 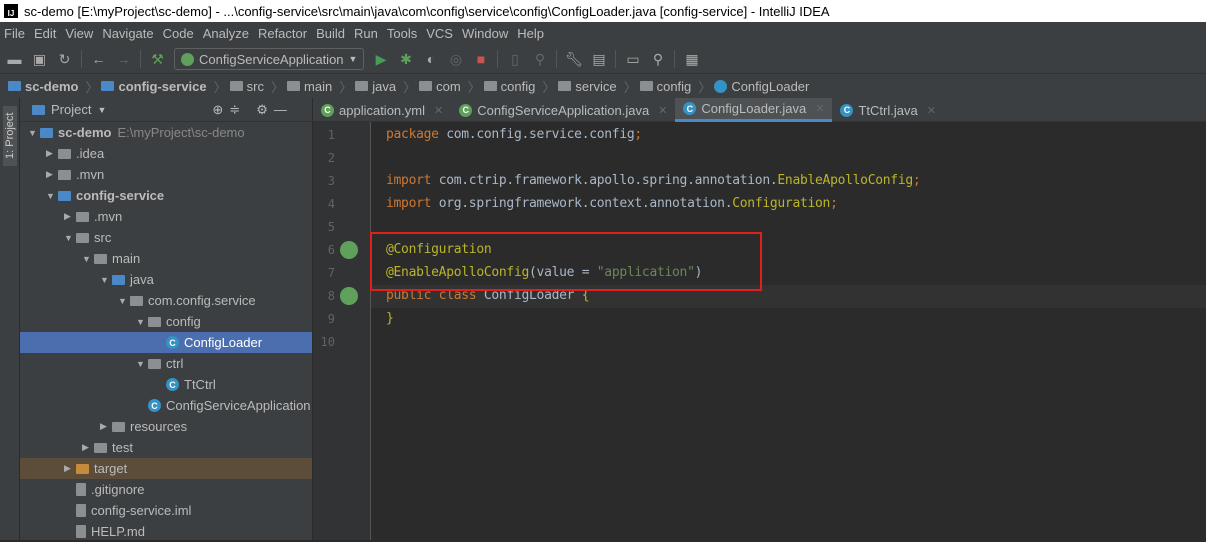 What do you see at coordinates (154, 86) in the screenshot?
I see `breadcrumb-item: config-service` at bounding box center [154, 86].